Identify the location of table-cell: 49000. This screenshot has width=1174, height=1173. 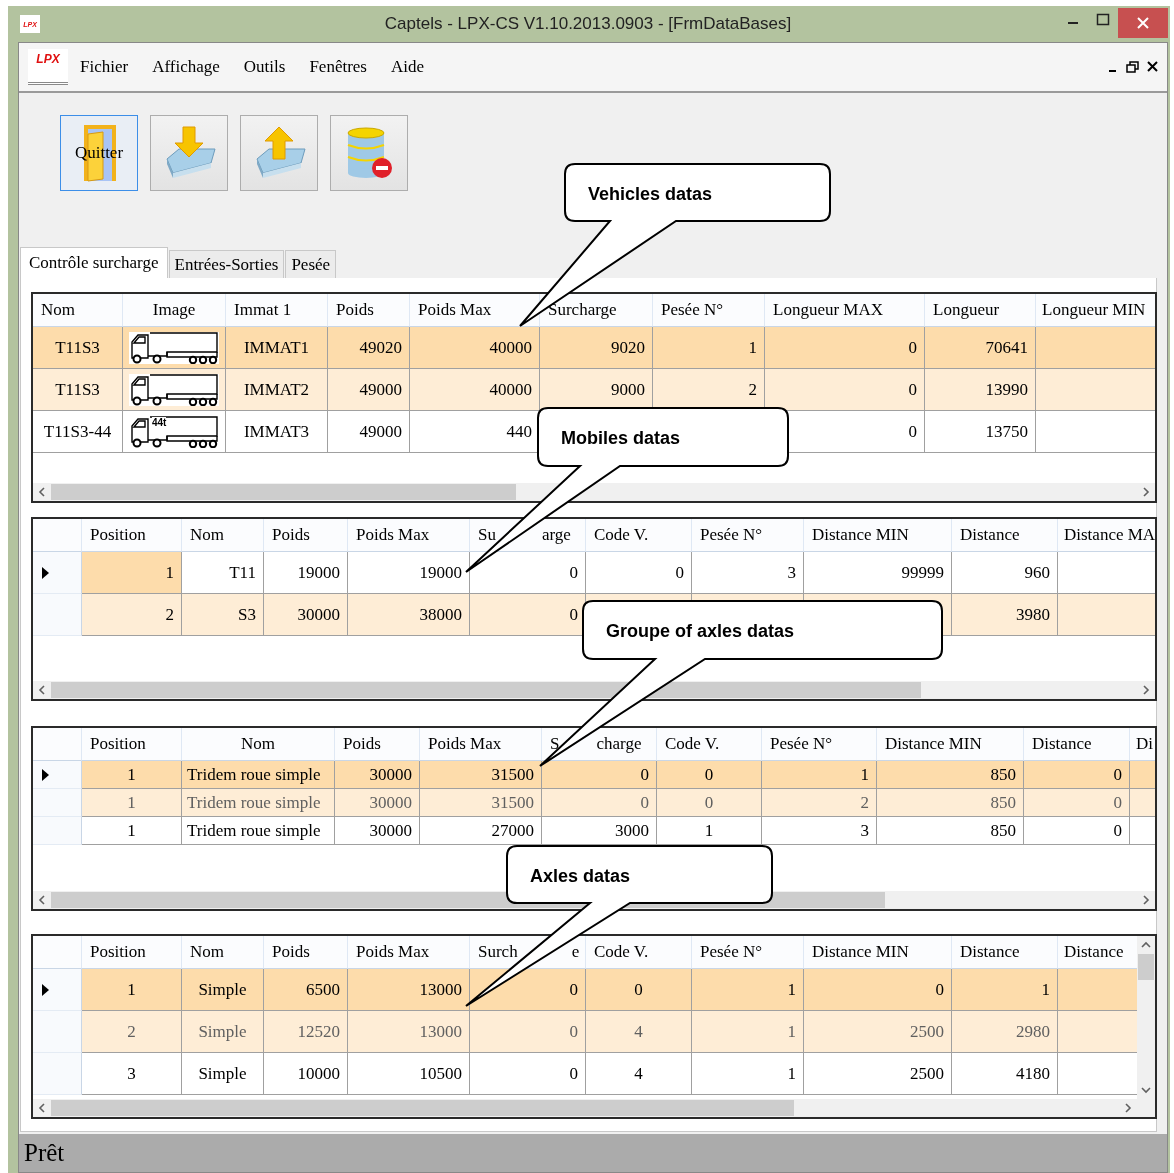
(369, 390).